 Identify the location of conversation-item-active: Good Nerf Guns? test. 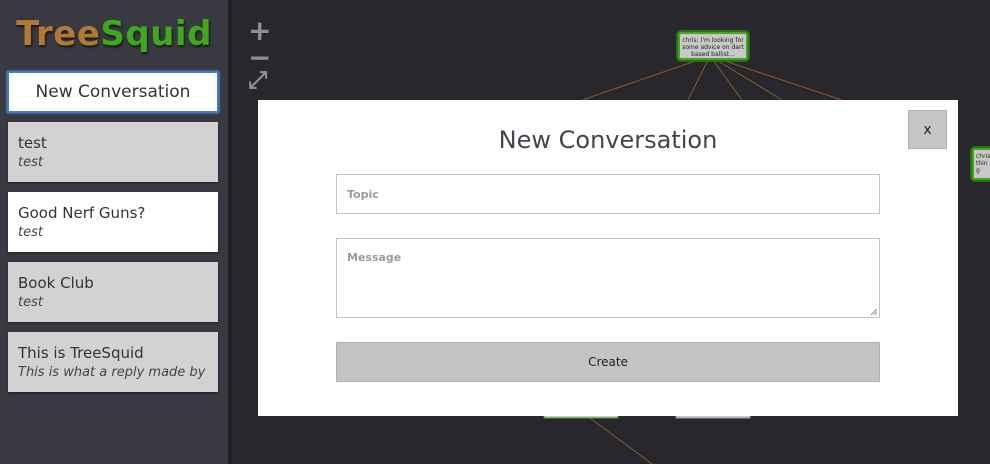
(113, 222).